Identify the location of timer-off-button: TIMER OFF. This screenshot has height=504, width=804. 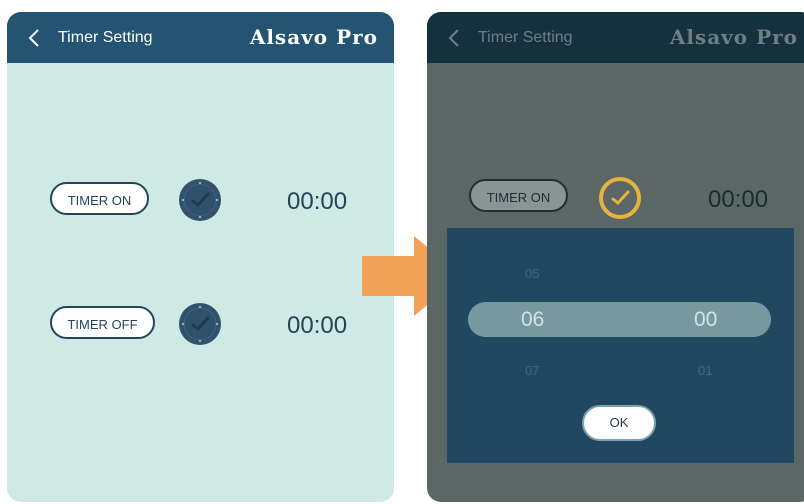
(102, 322).